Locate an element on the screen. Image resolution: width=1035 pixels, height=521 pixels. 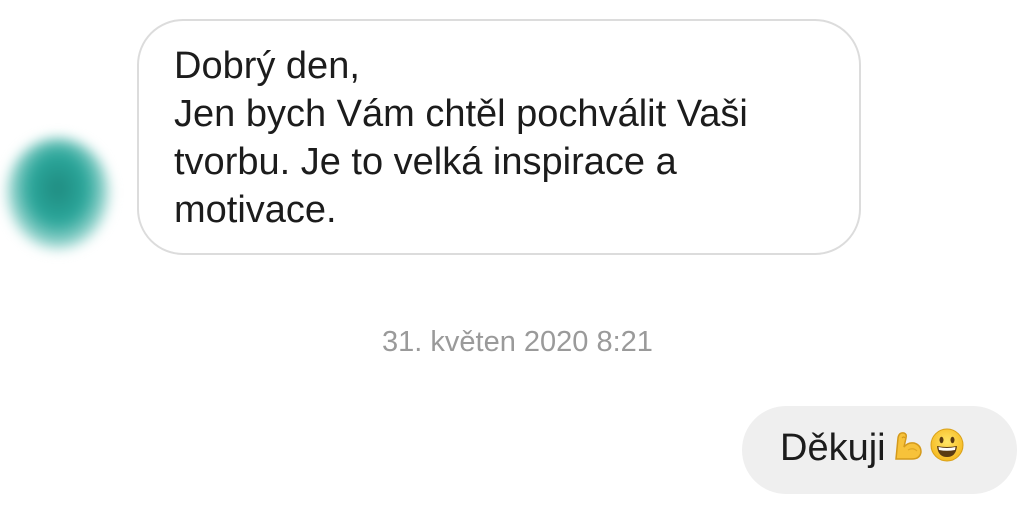
flexed-biceps-icon is located at coordinates (907, 447).